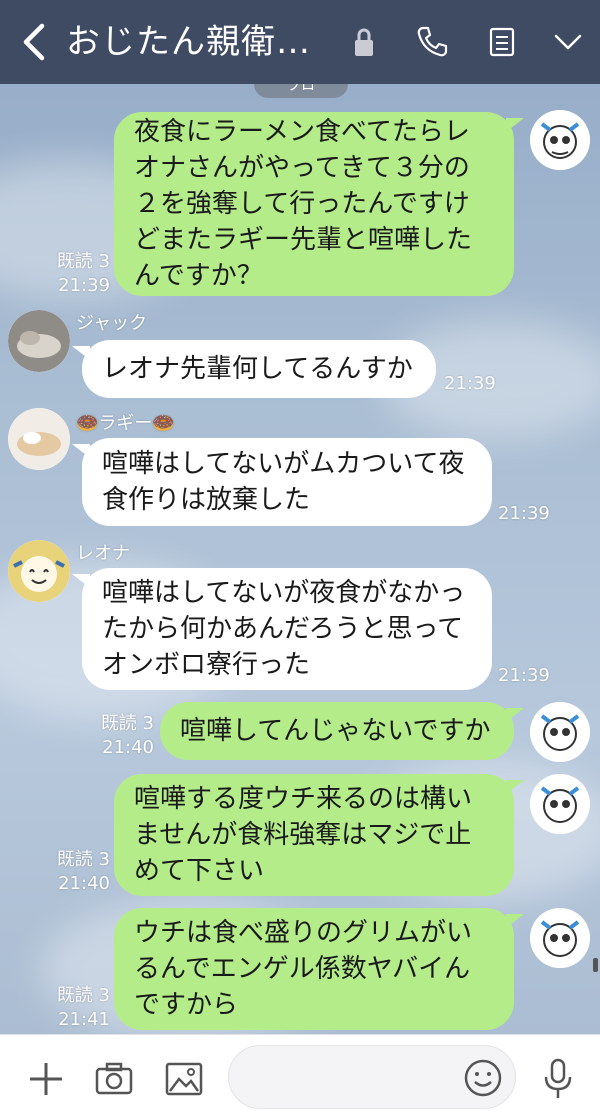 This screenshot has height=1120, width=600. I want to click on message-text: 喧嘩はしてないがムカついて夜 食作りは放棄した, so click(283, 482).